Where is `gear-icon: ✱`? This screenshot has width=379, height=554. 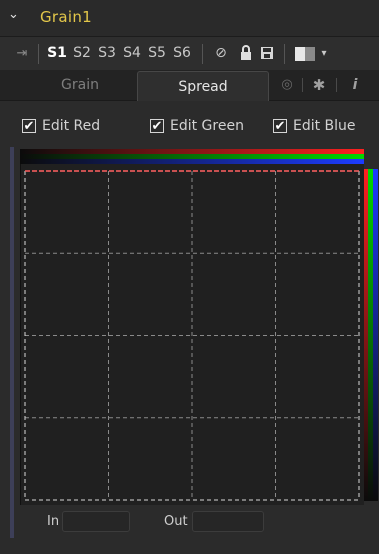
gear-icon: ✱ is located at coordinates (319, 85).